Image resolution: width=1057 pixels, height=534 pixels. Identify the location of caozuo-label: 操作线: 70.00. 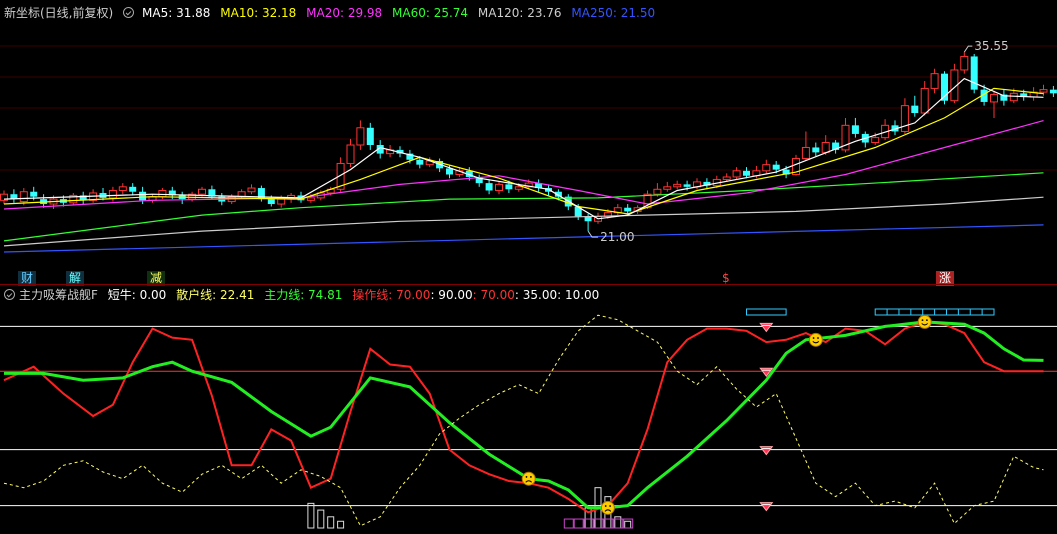
(391, 295).